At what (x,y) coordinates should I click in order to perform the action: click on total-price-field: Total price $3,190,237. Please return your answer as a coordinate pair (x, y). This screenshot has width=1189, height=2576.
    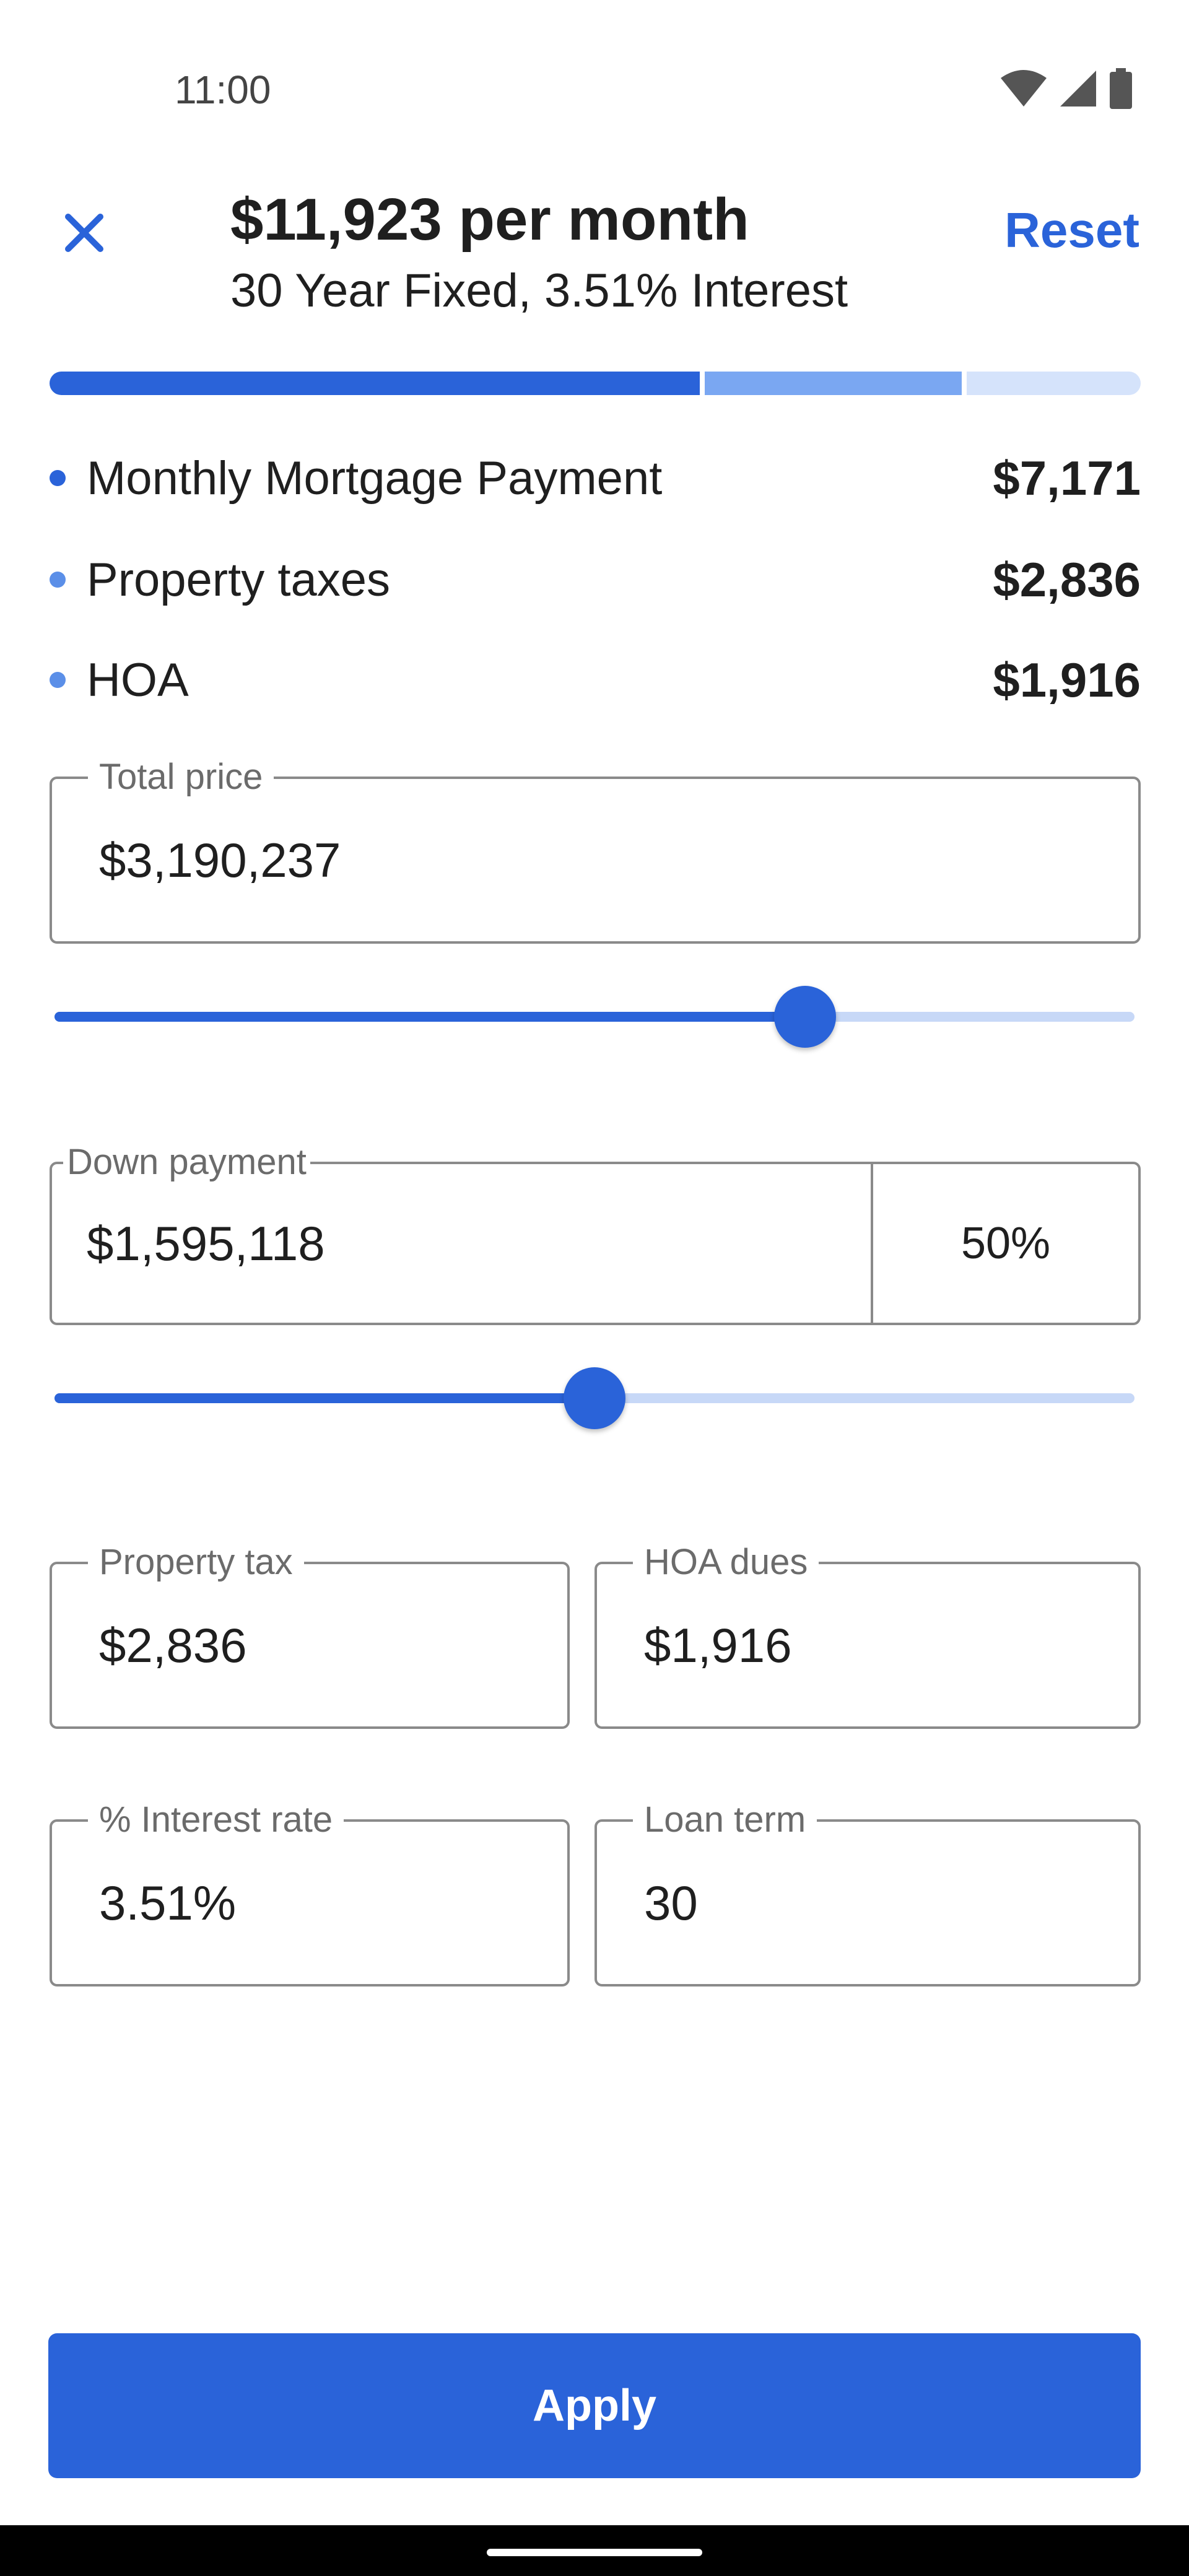
    Looking at the image, I should click on (595, 849).